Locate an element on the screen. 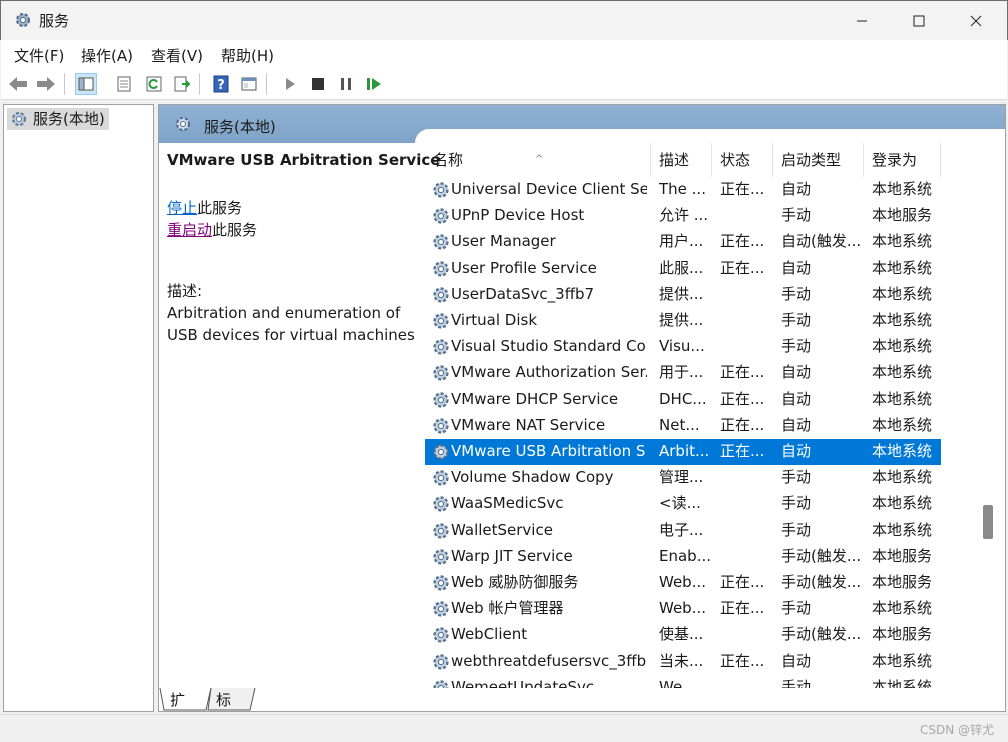  service-name-cell: UserDataSvc_3ffb7 is located at coordinates (523, 293).